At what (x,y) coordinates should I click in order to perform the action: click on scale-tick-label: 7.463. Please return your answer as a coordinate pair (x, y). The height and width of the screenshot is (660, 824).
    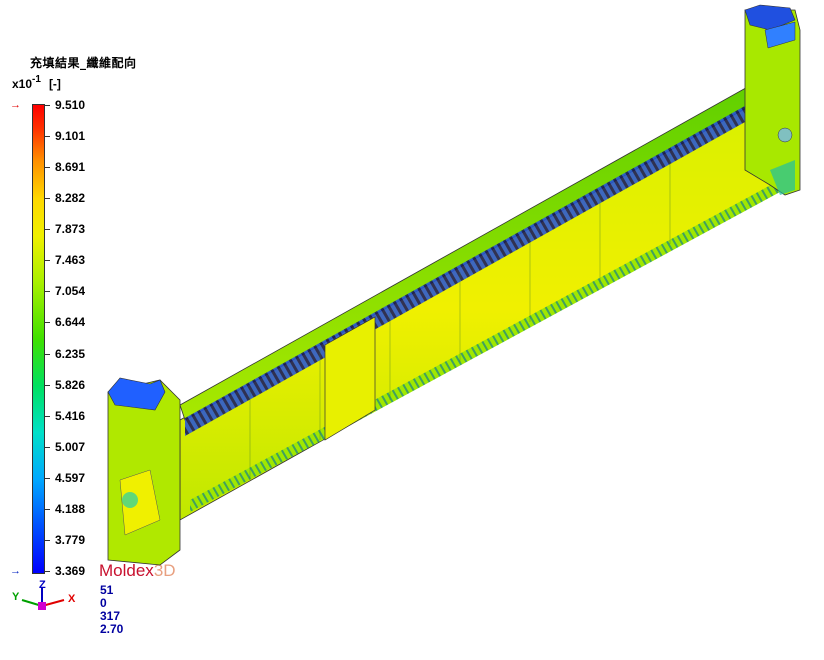
    Looking at the image, I should click on (70, 260).